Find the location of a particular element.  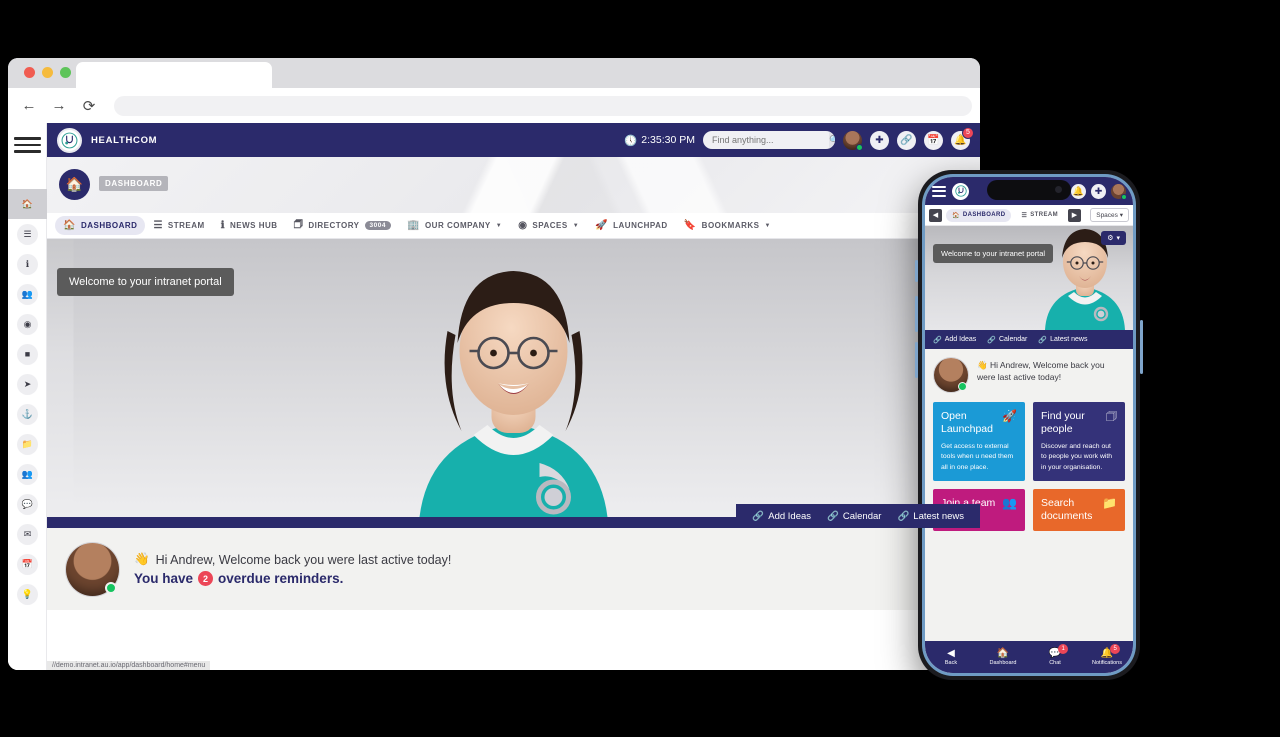

phone-mute-button is located at coordinates (916, 271).